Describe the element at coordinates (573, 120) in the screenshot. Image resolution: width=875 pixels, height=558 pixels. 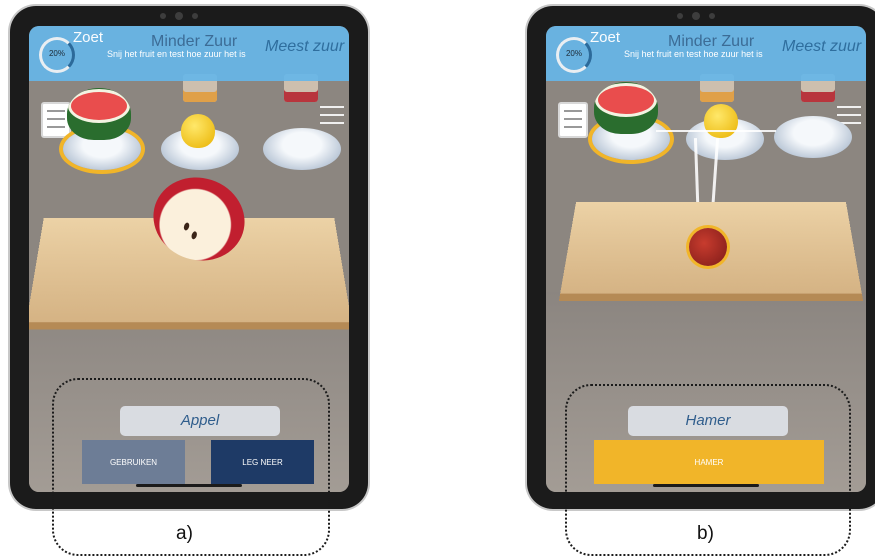
I see `document-icon` at that location.